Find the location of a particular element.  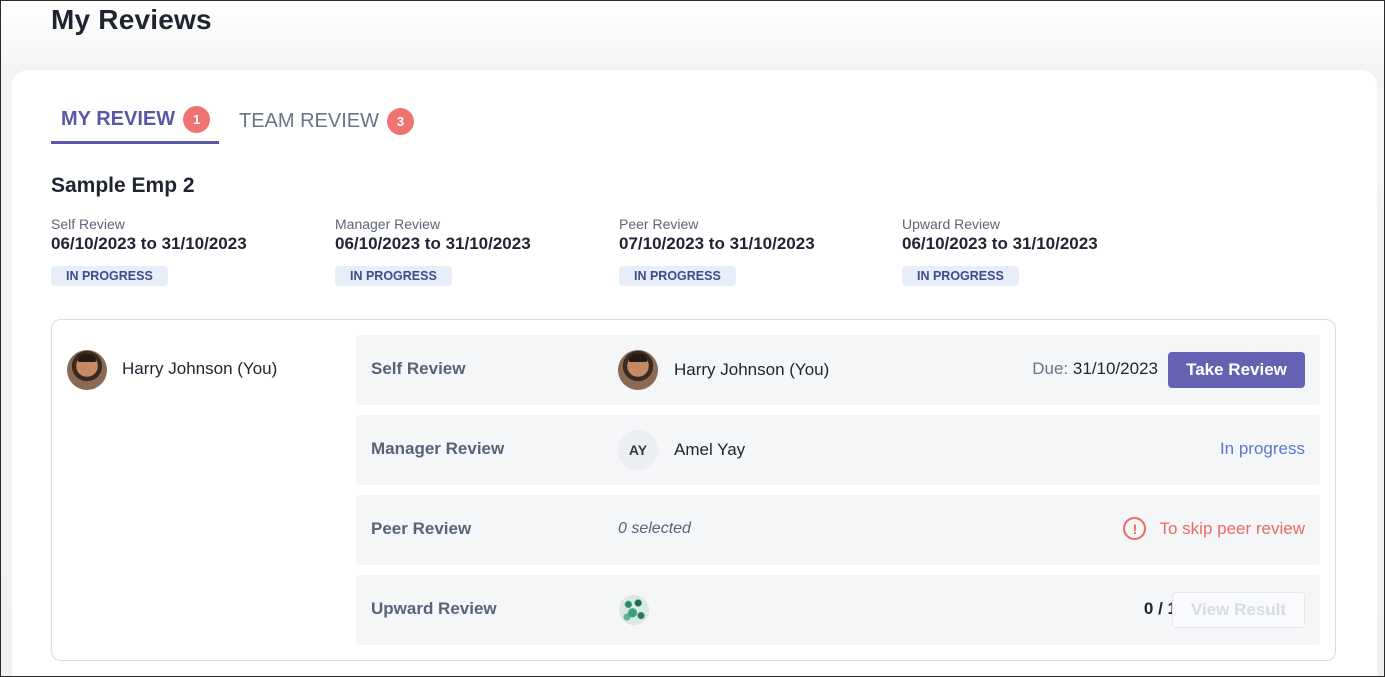

row-label: Peer Review is located at coordinates (421, 528).